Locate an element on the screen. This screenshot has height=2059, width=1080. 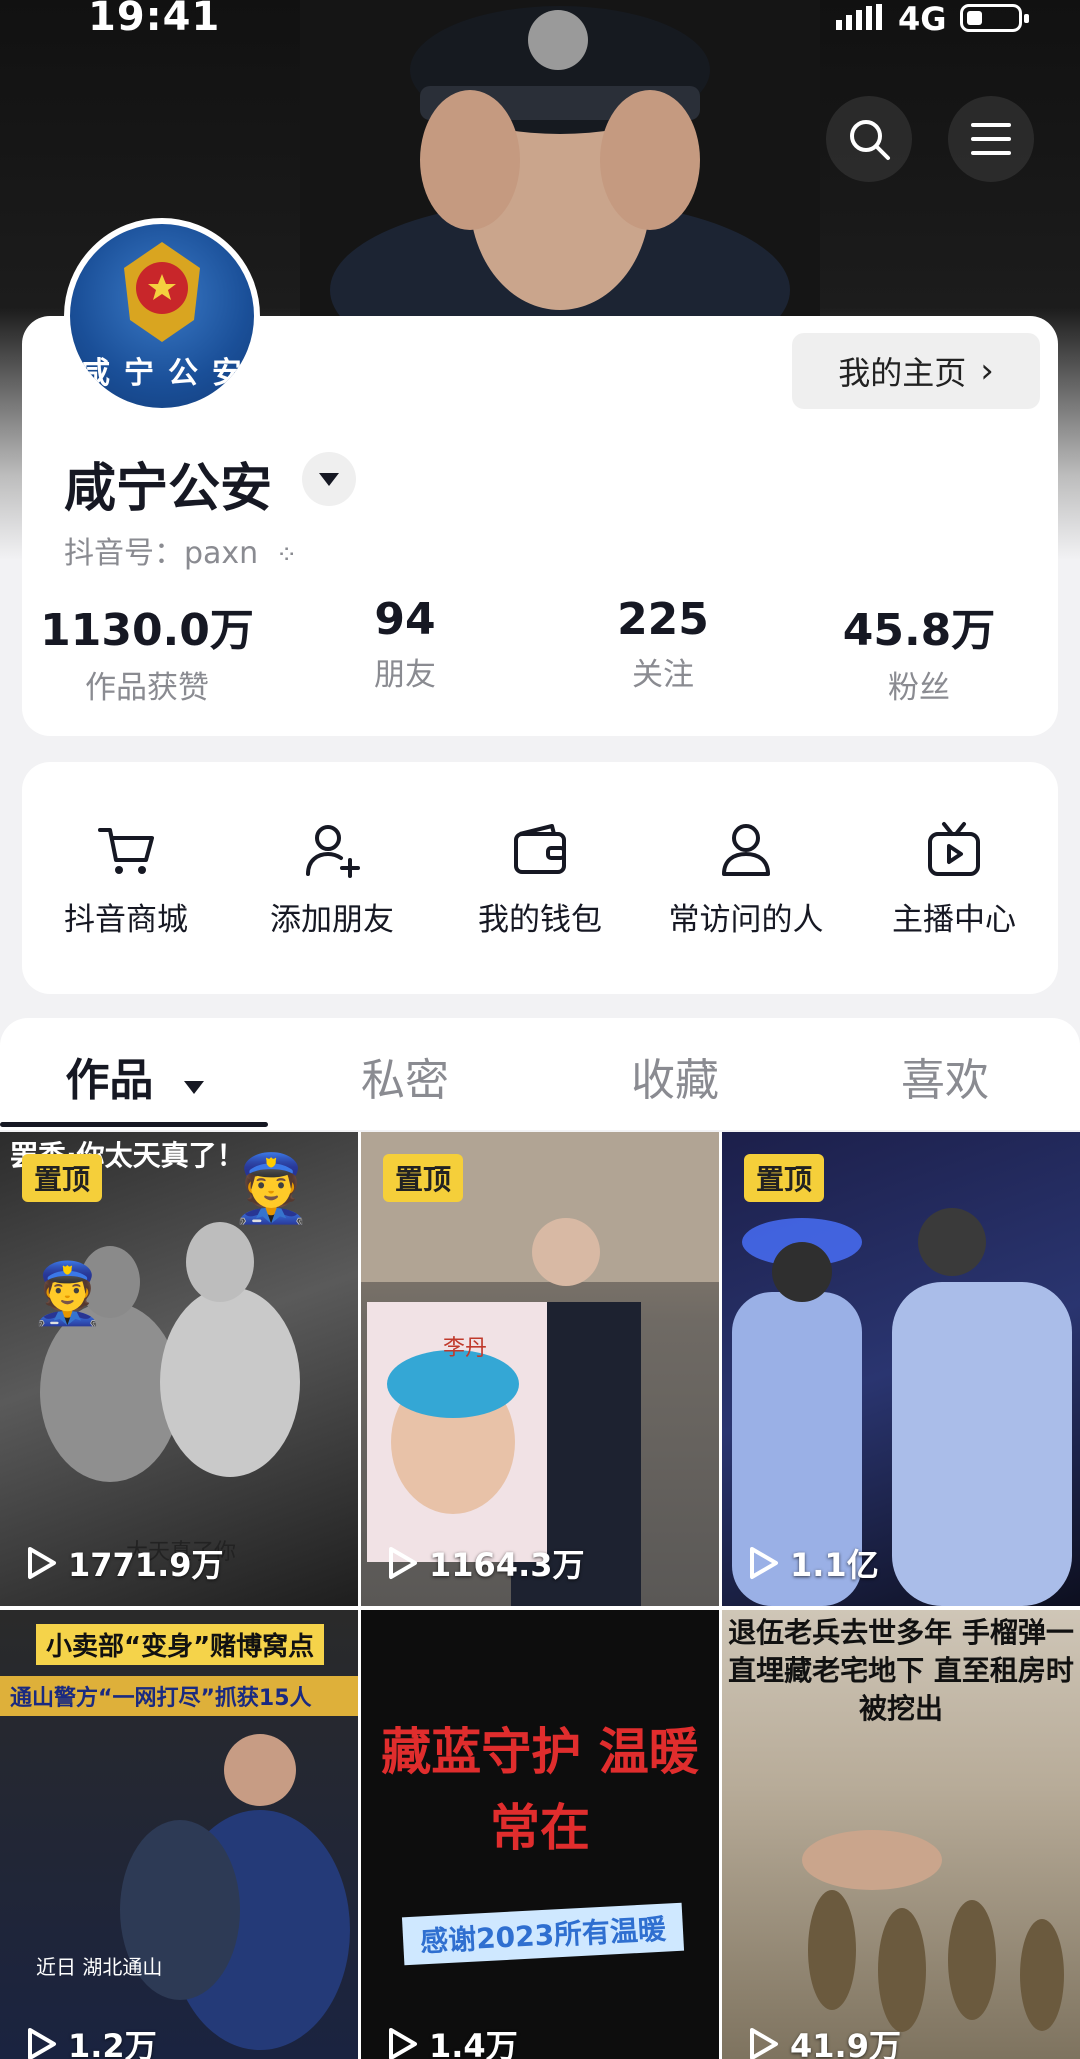
action-label: 常访问的人 is located at coordinates (746, 920).